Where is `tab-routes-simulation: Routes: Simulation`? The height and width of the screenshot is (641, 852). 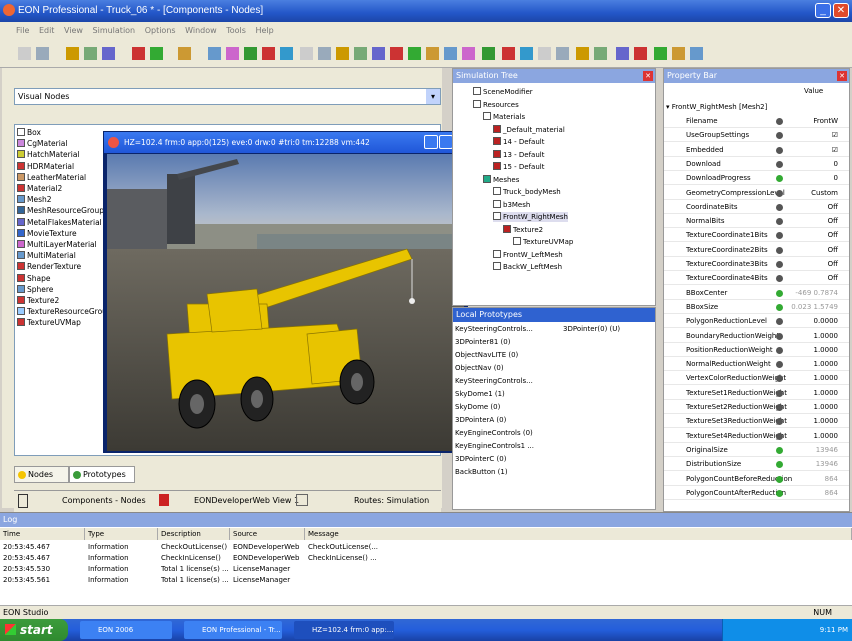 tab-routes-simulation: Routes: Simulation is located at coordinates (391, 501).